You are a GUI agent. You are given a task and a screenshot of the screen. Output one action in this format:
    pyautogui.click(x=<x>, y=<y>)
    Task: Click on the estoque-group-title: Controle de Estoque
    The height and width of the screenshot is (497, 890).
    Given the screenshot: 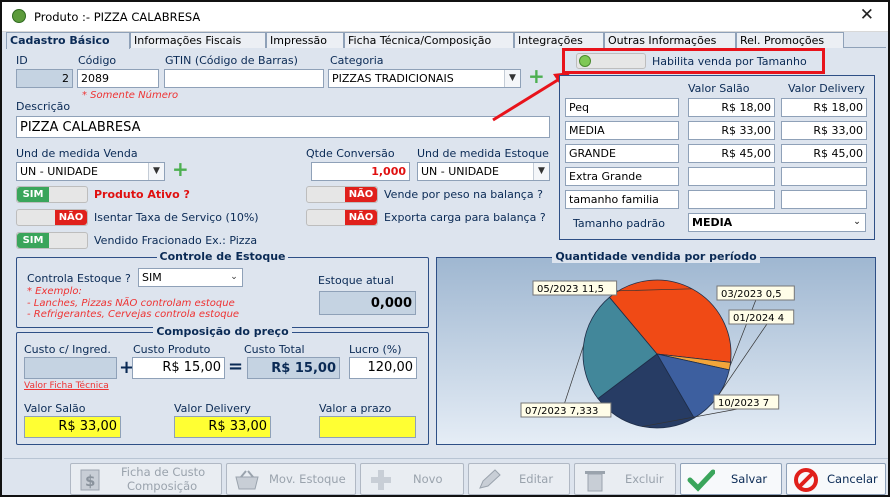 What is the action you would take?
    pyautogui.click(x=222, y=256)
    